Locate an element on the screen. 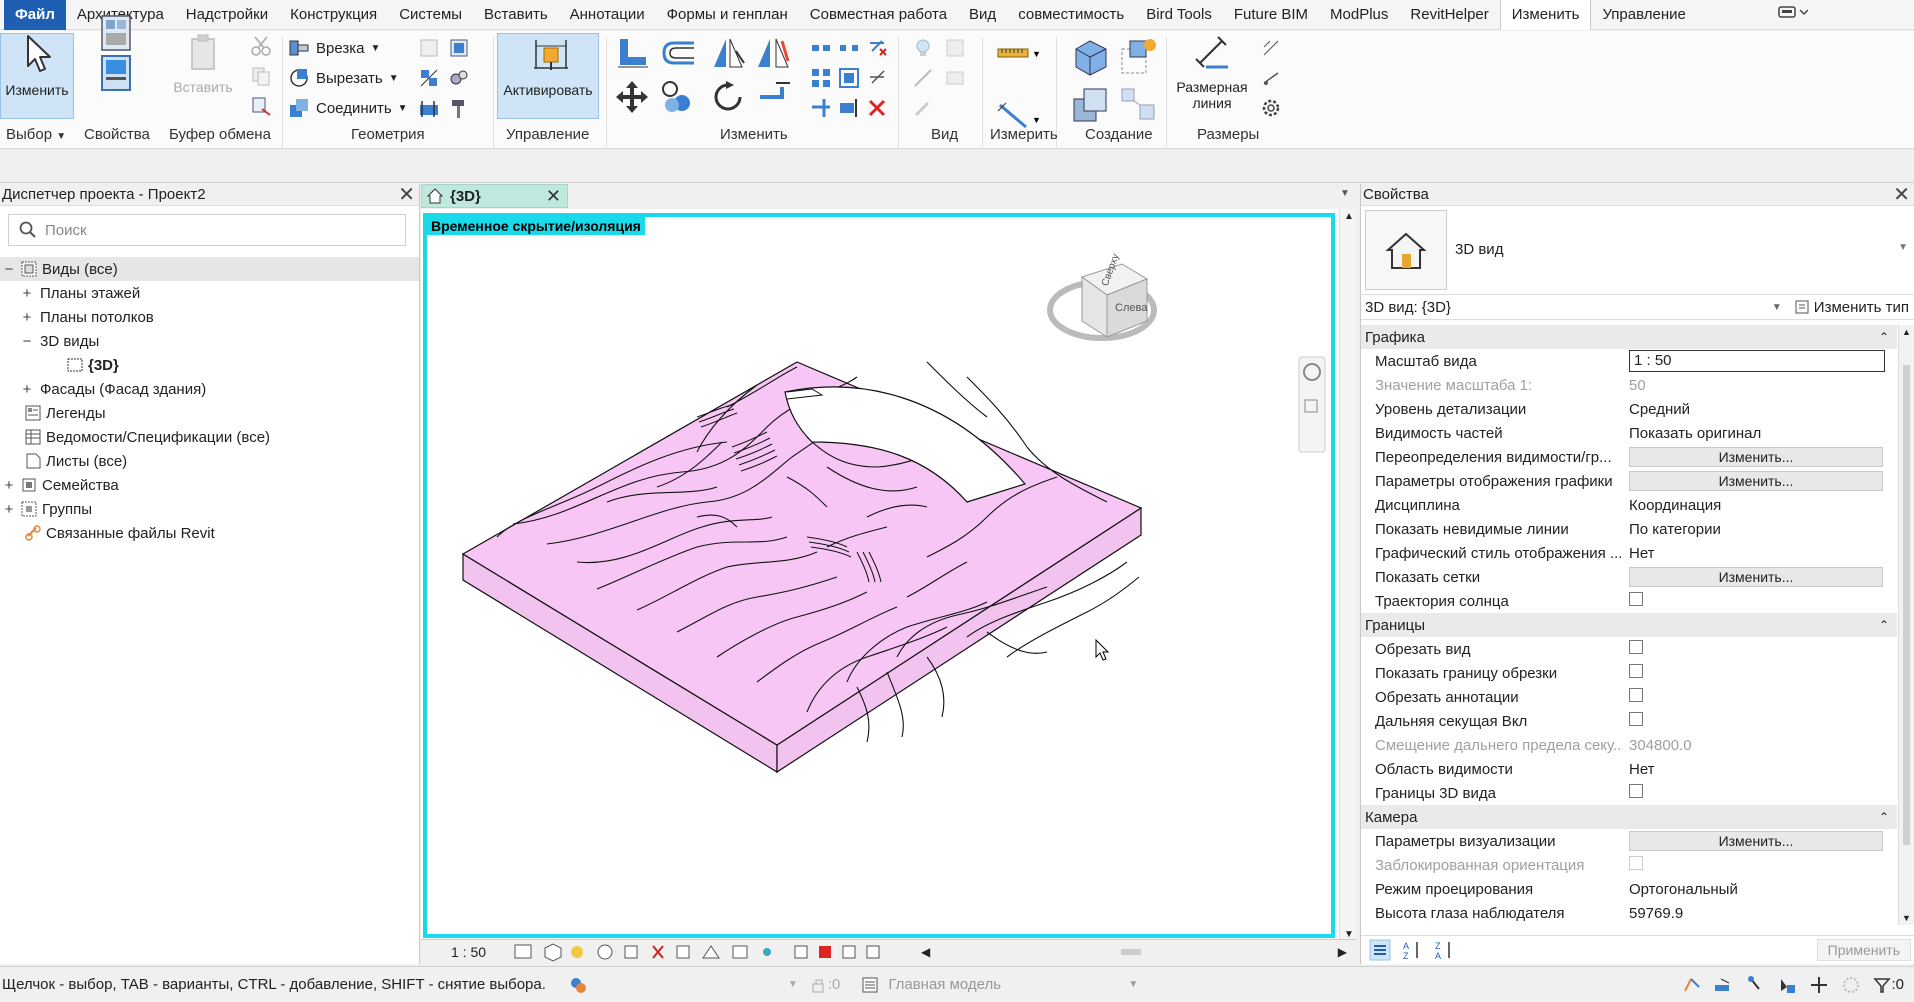 This screenshot has width=1914, height=1002. instance-selector: 3D вид: {3D} ▼ Изменить тип is located at coordinates (1637, 307).